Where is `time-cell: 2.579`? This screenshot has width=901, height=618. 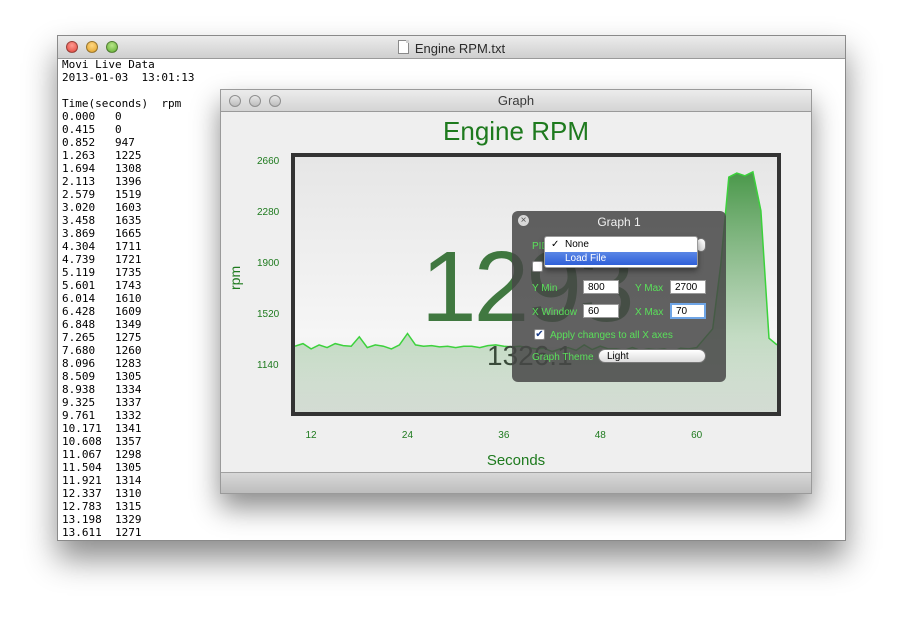 time-cell: 2.579 is located at coordinates (79, 194).